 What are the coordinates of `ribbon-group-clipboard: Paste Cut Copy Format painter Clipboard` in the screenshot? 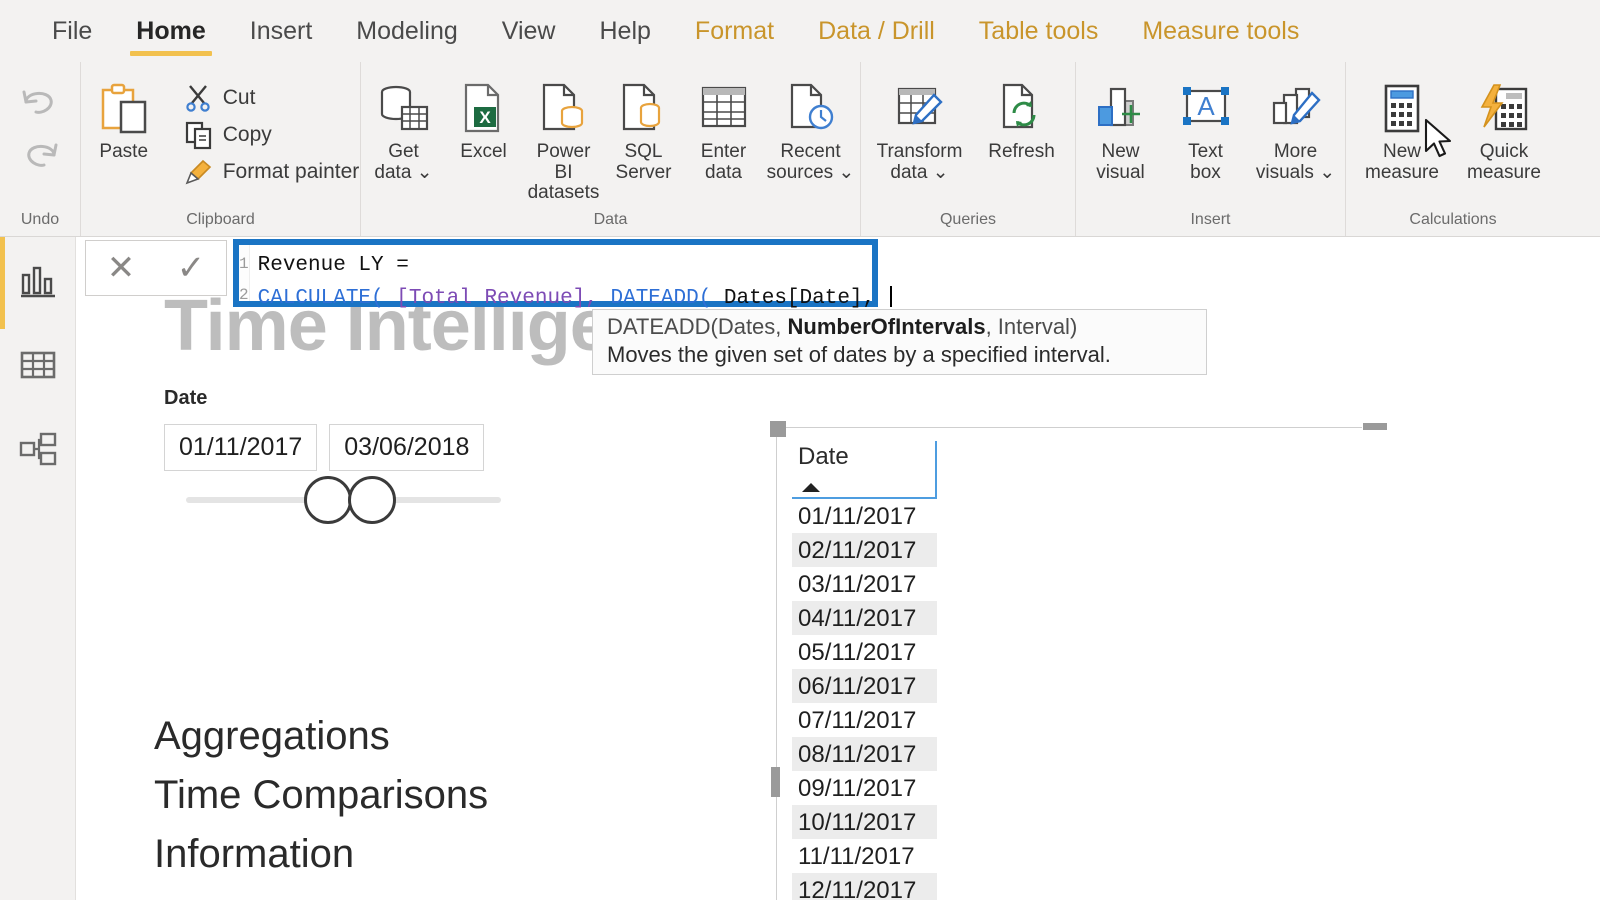 It's located at (220, 149).